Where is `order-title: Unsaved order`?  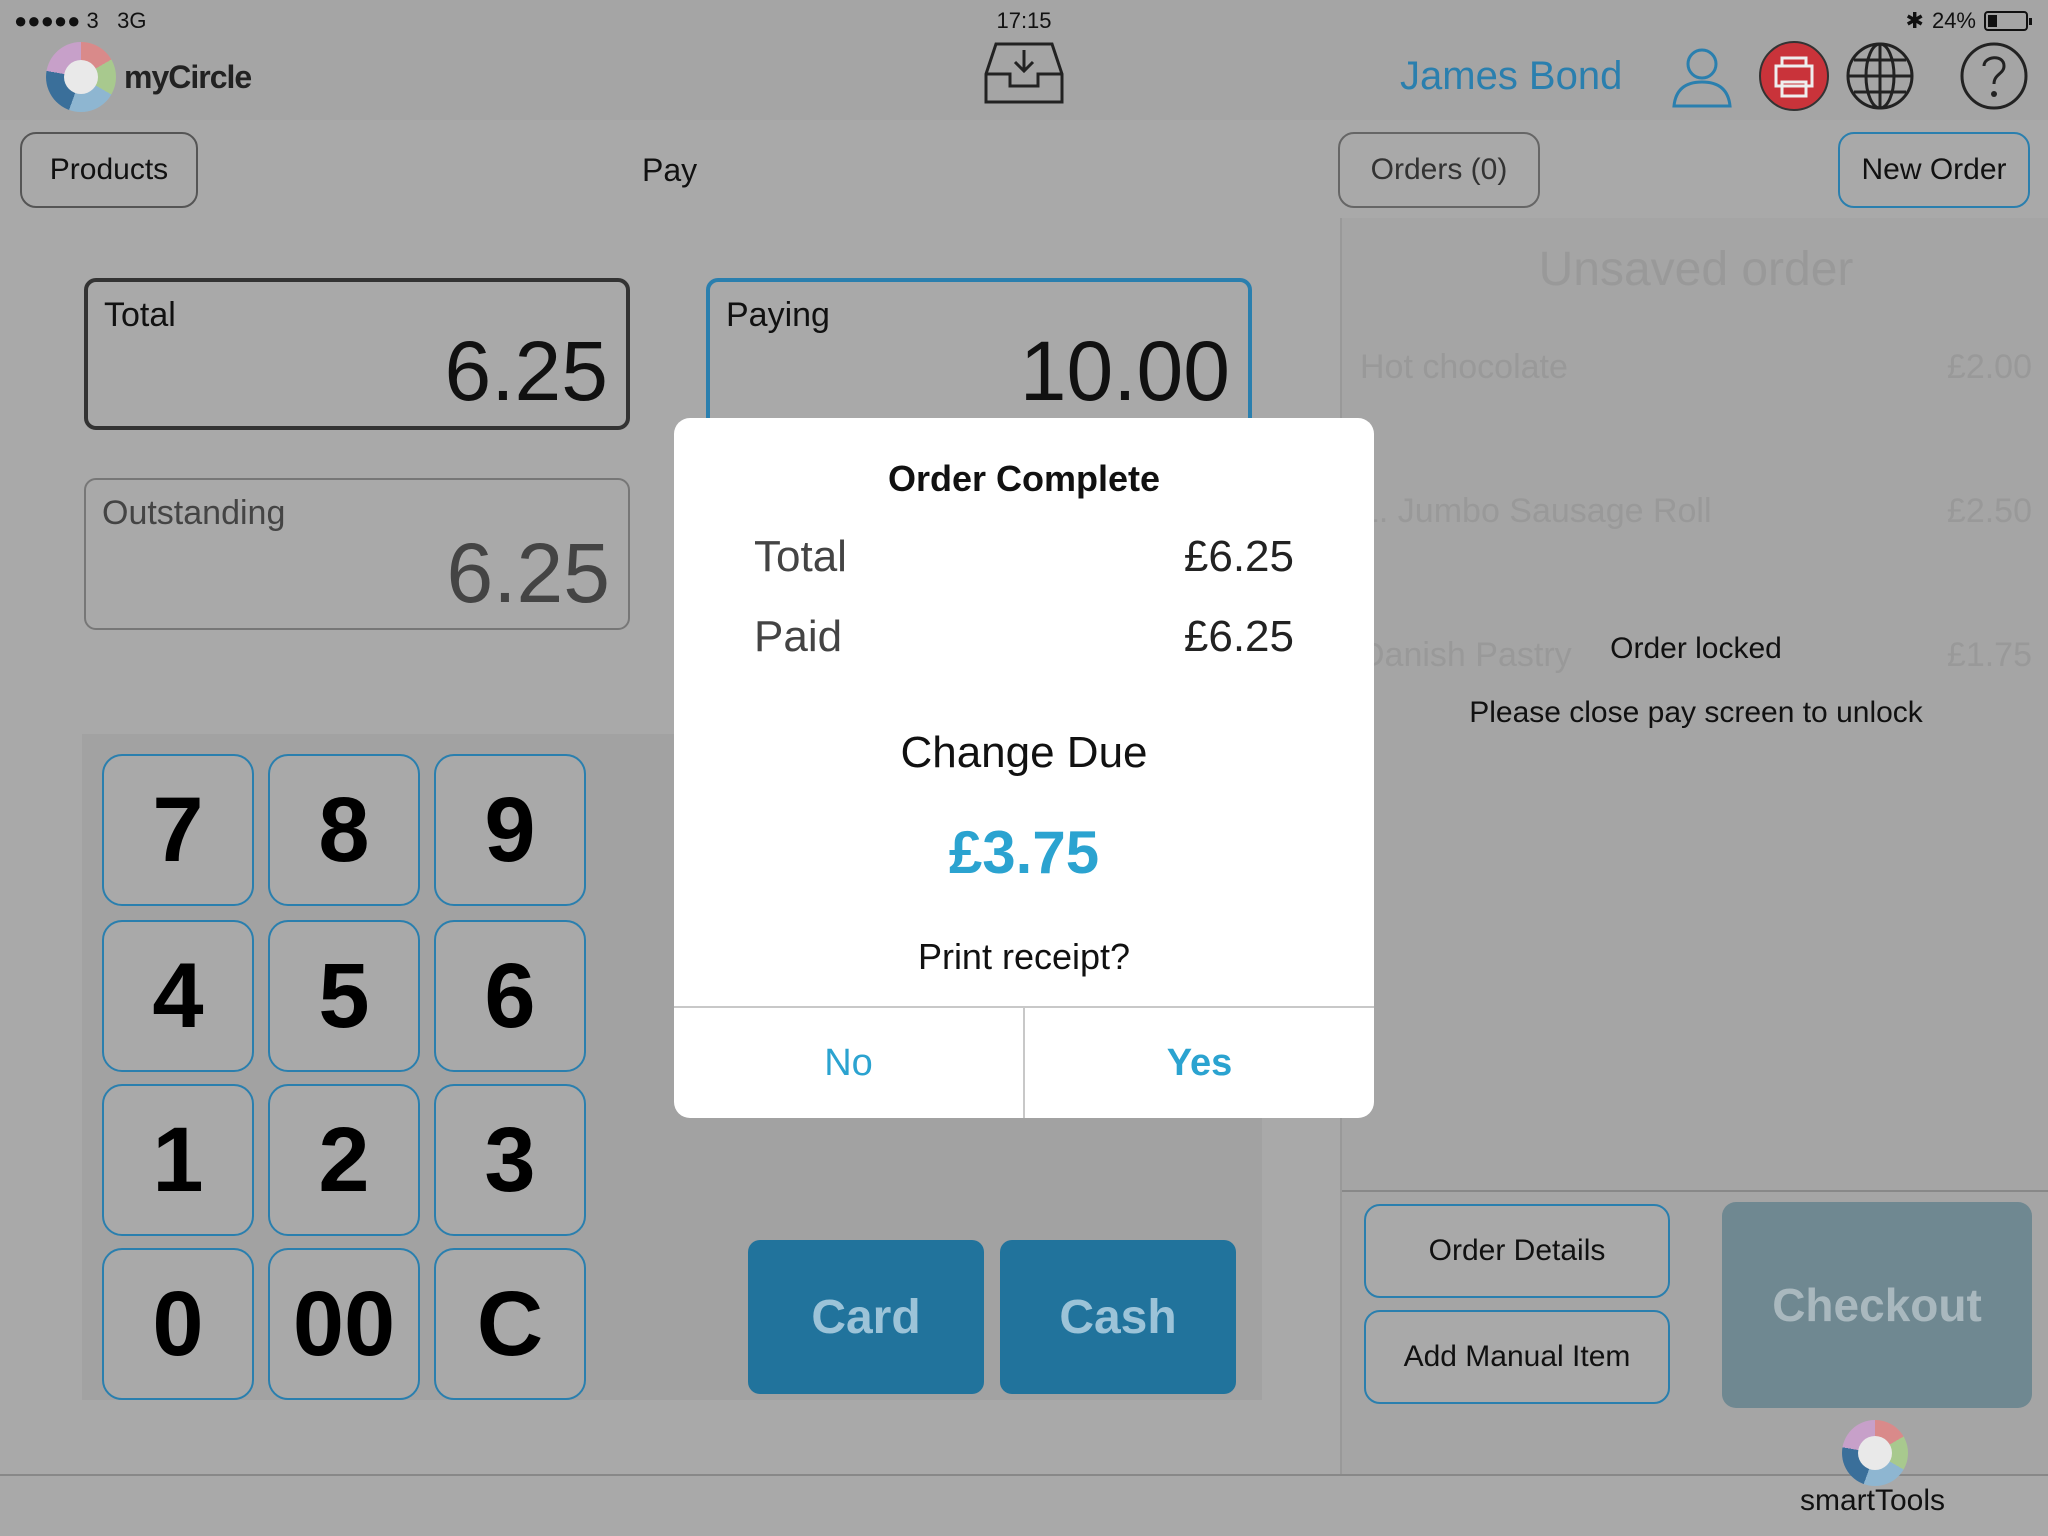 order-title: Unsaved order is located at coordinates (1696, 269).